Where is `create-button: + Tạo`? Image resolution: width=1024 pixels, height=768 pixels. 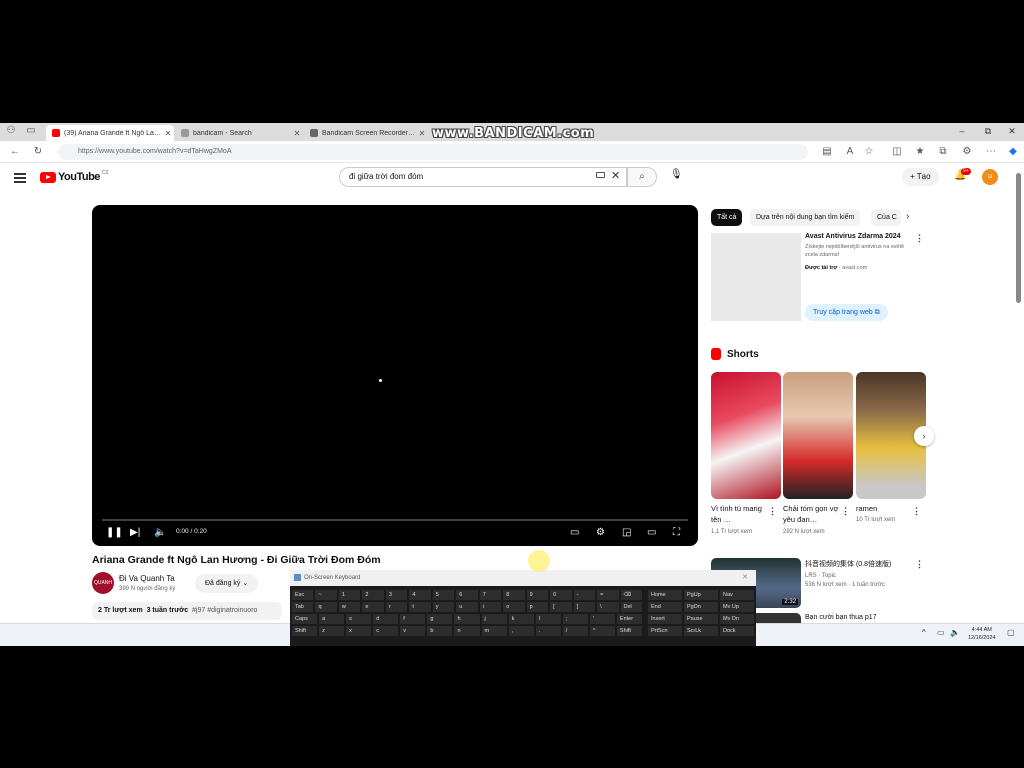 create-button: + Tạo is located at coordinates (920, 177).